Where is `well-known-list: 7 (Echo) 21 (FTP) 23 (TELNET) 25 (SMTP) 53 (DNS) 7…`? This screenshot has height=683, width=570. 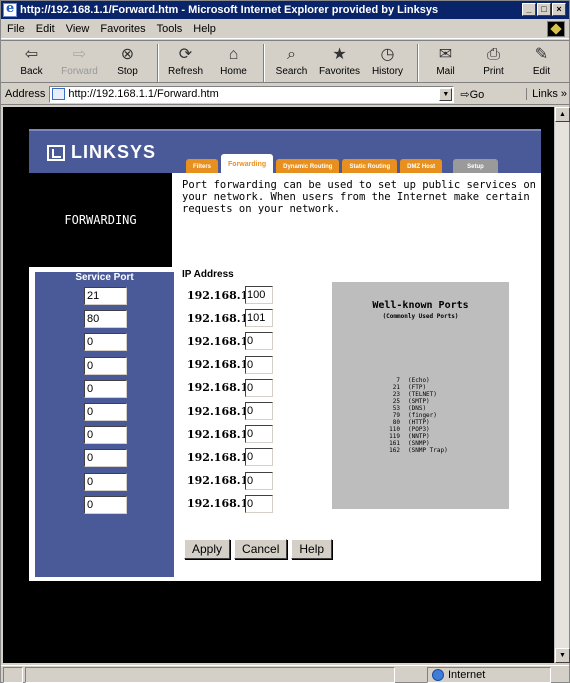
well-known-list: 7 (Echo) 21 (FTP) 23 (TELNET) 25 (SMTP) 53 (DNS) 7… is located at coordinates (417, 415).